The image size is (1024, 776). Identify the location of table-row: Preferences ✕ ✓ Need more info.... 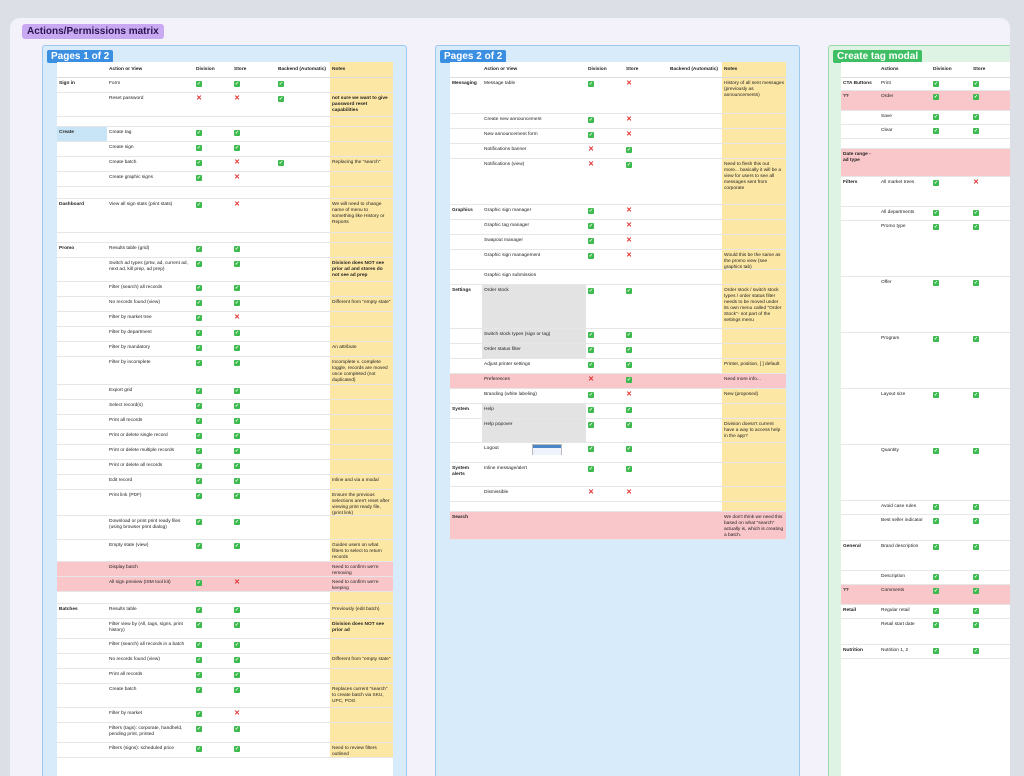
(618, 381).